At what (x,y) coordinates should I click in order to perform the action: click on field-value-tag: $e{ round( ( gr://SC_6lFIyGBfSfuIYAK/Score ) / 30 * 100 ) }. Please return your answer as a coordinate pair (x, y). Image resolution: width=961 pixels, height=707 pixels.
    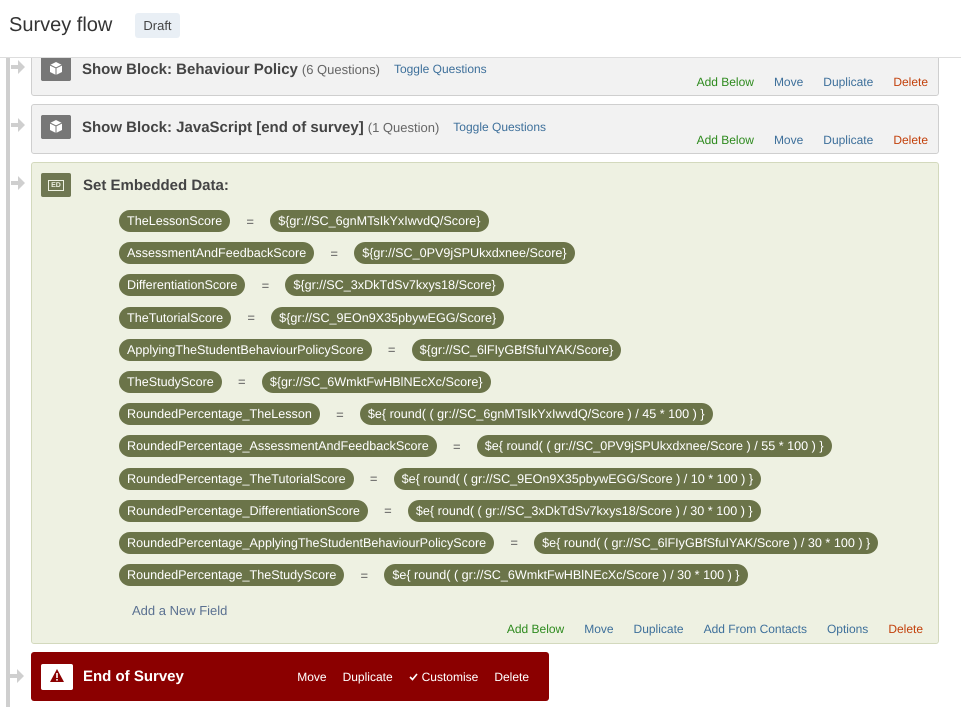
    Looking at the image, I should click on (706, 543).